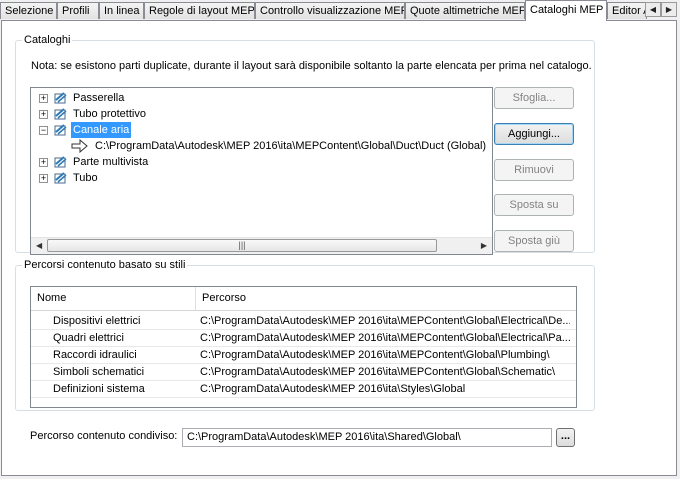  I want to click on shared-path-label: Percorso contenuto condiviso:, so click(104, 436).